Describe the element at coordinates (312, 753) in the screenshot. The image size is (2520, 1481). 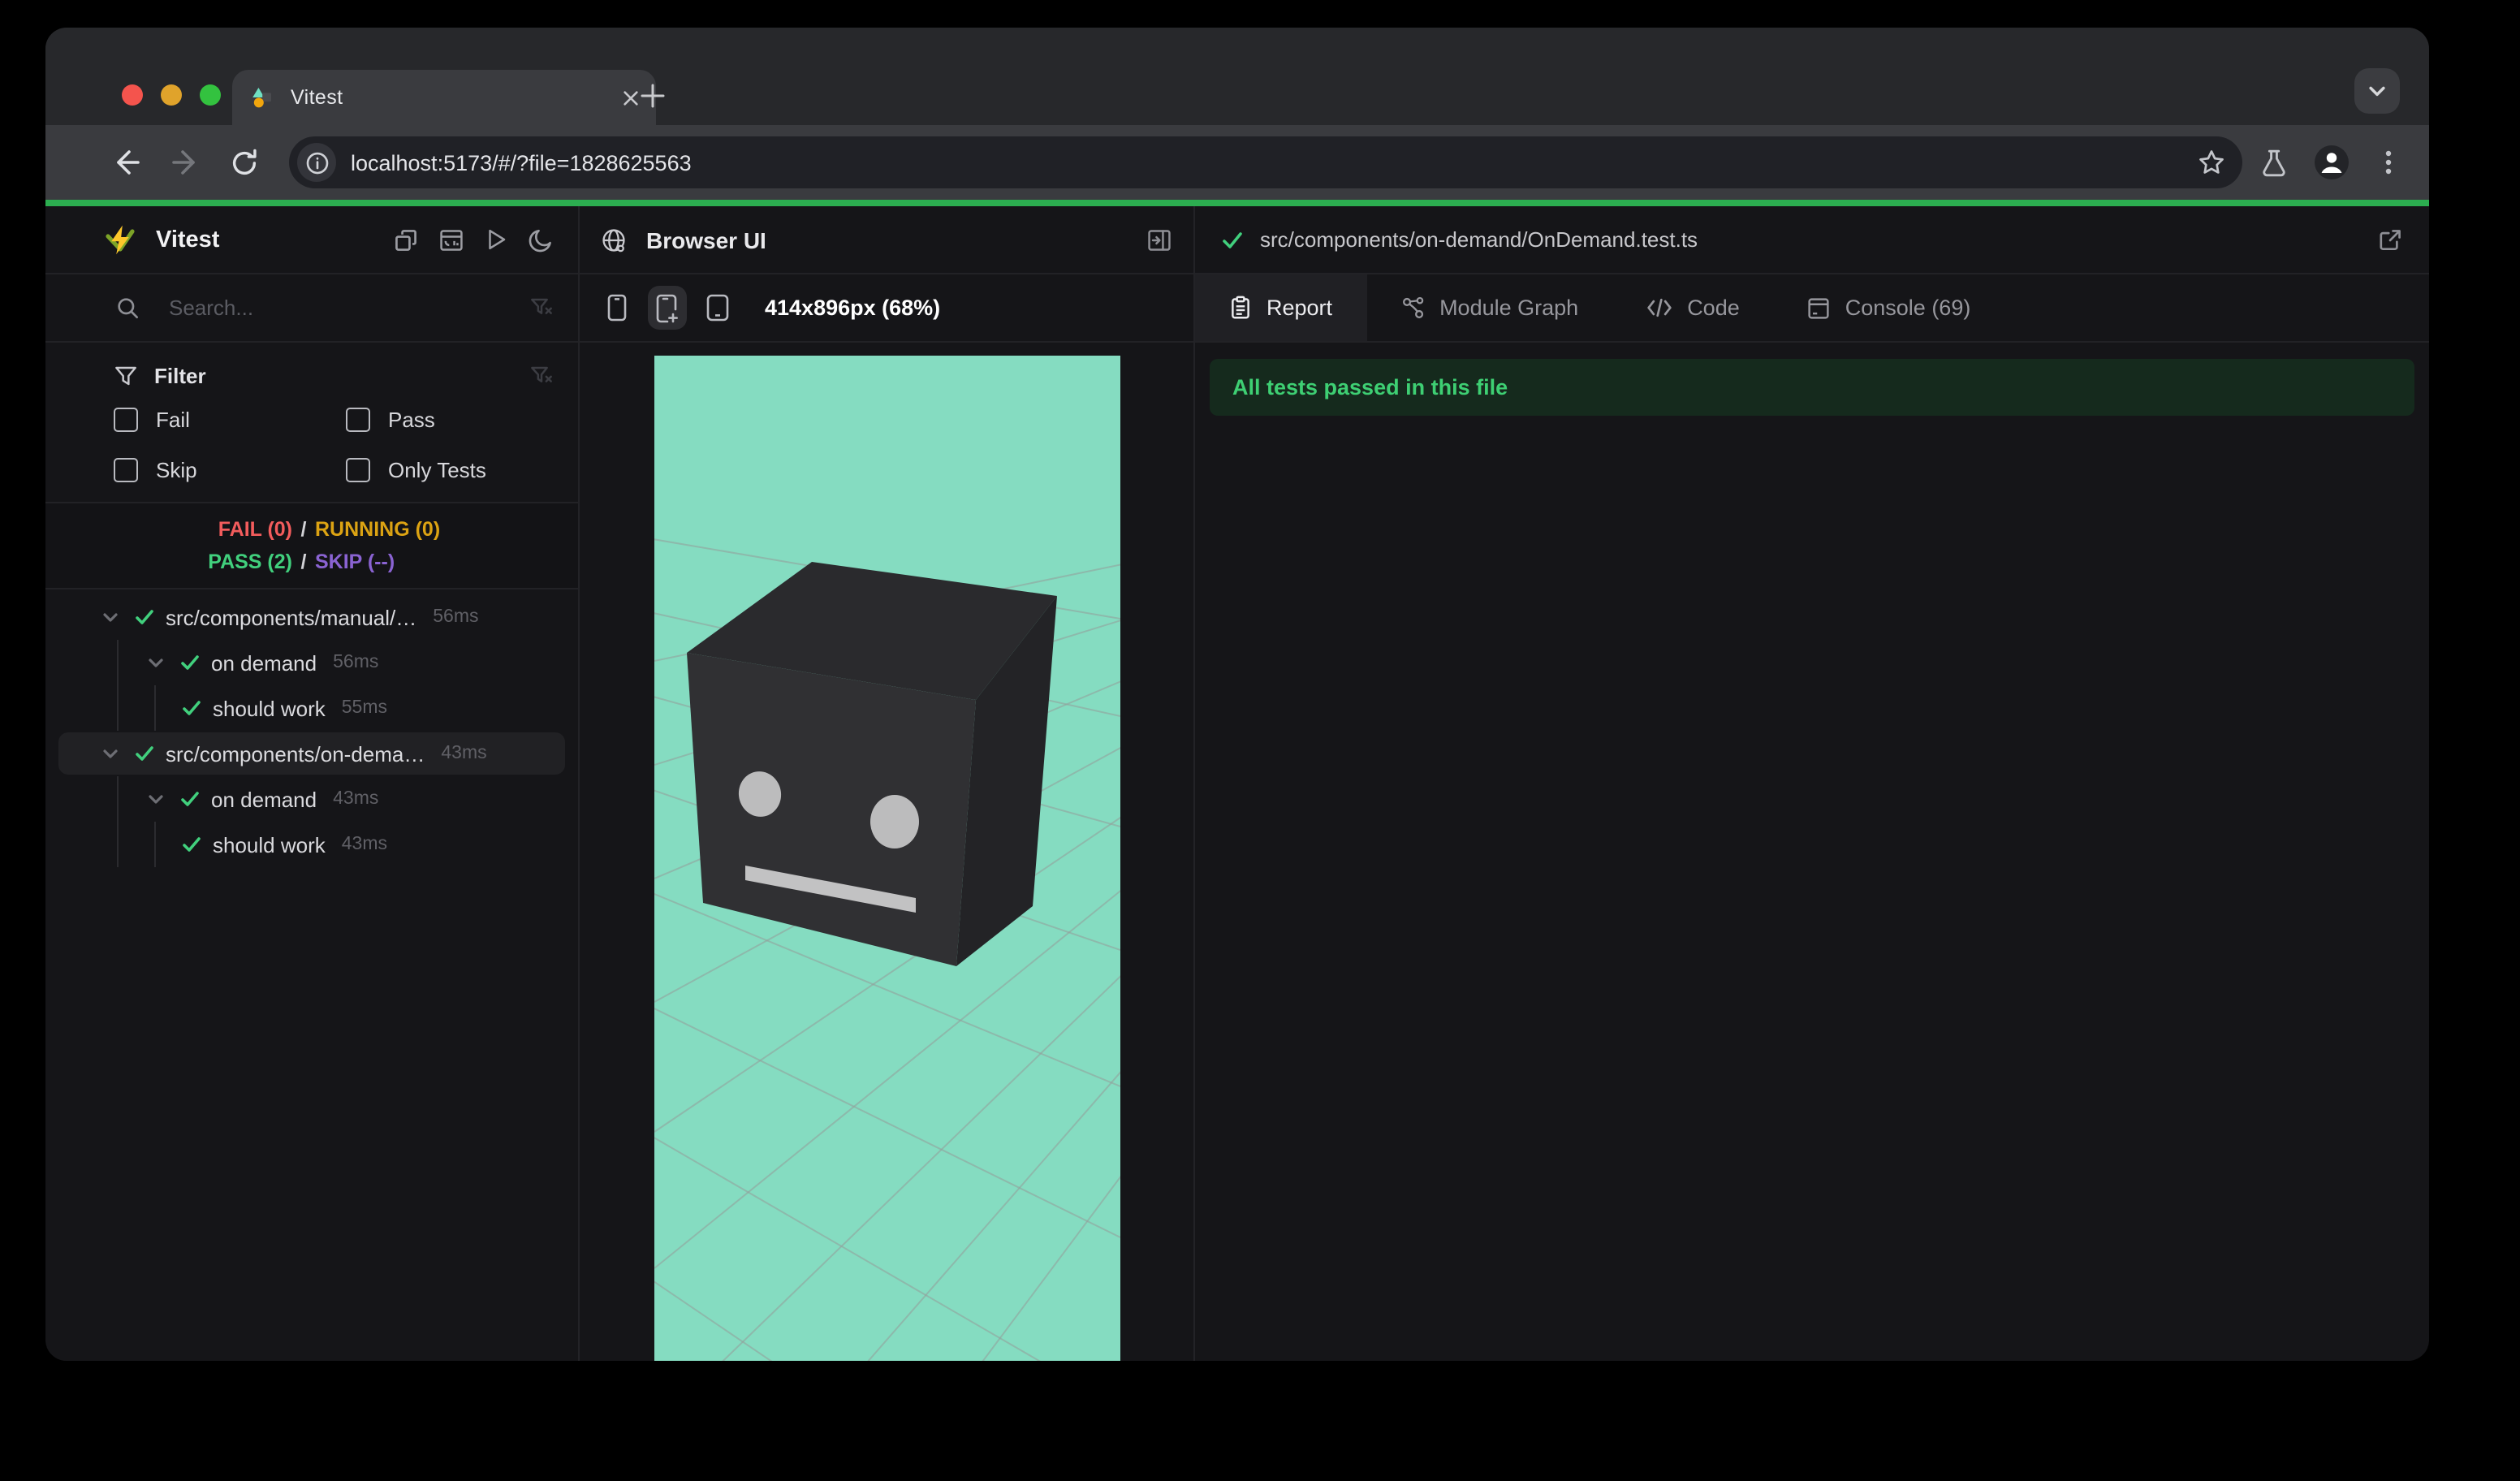
I see `tree-file-row-selected: src/components/on-dema… 43ms` at that location.